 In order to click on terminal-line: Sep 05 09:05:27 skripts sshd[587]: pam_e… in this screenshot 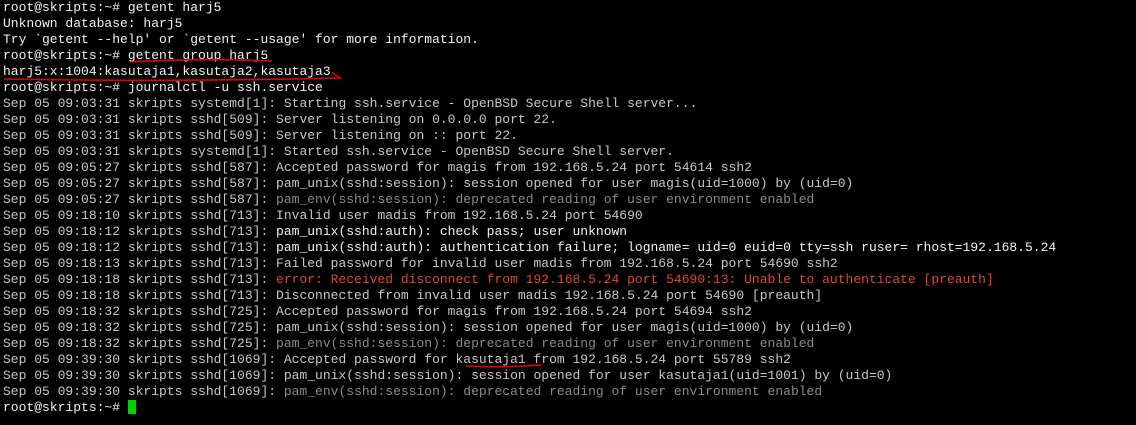, I will do `click(529, 200)`.